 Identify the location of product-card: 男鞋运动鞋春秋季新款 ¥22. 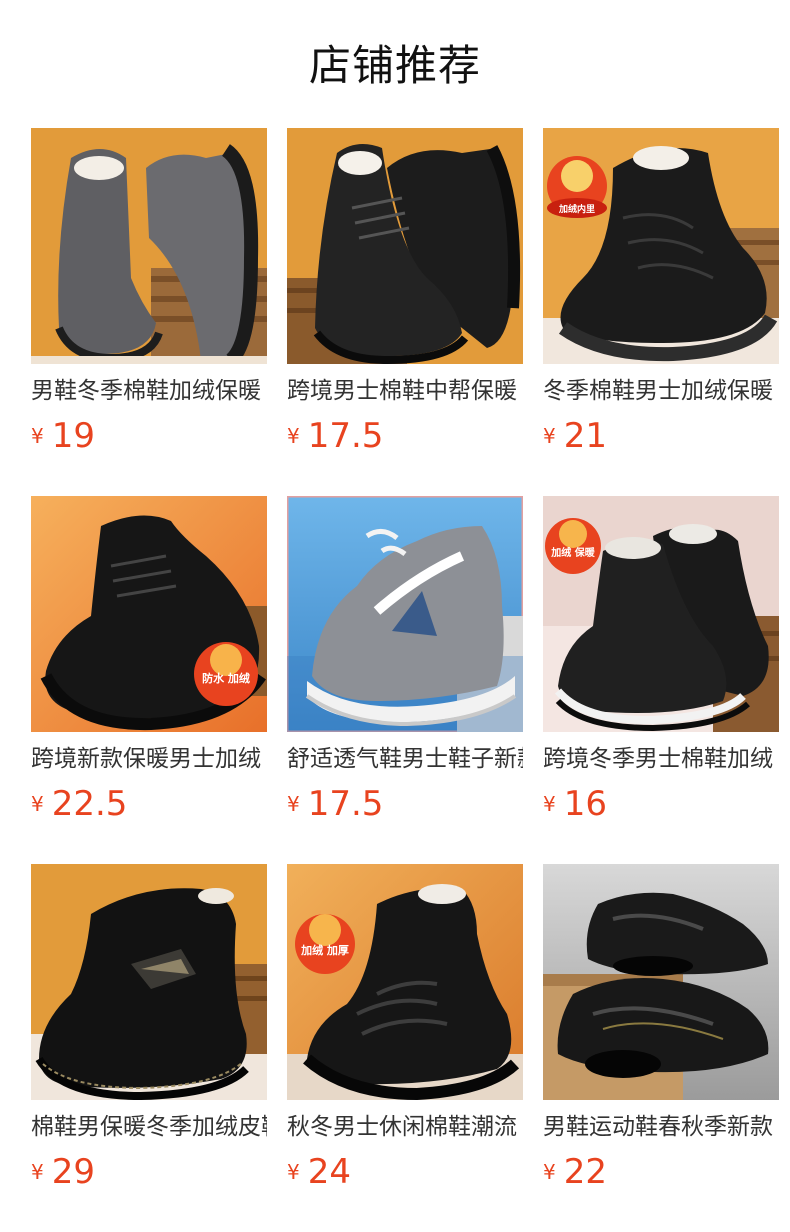
(661, 1034).